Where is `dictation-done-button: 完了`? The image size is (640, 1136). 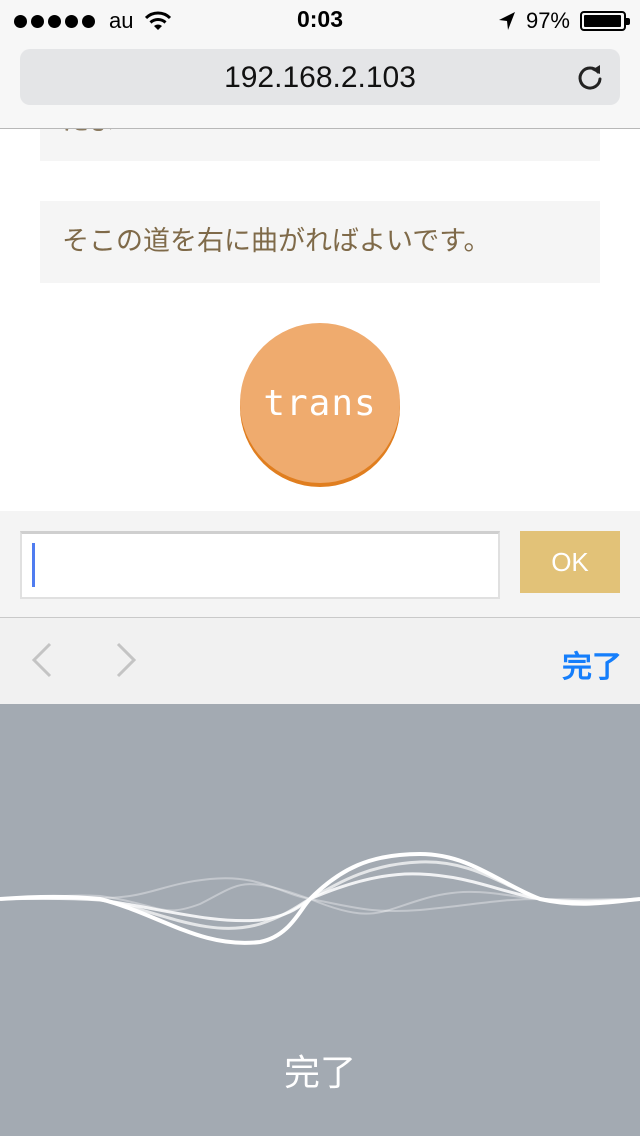 dictation-done-button: 完了 is located at coordinates (320, 1070).